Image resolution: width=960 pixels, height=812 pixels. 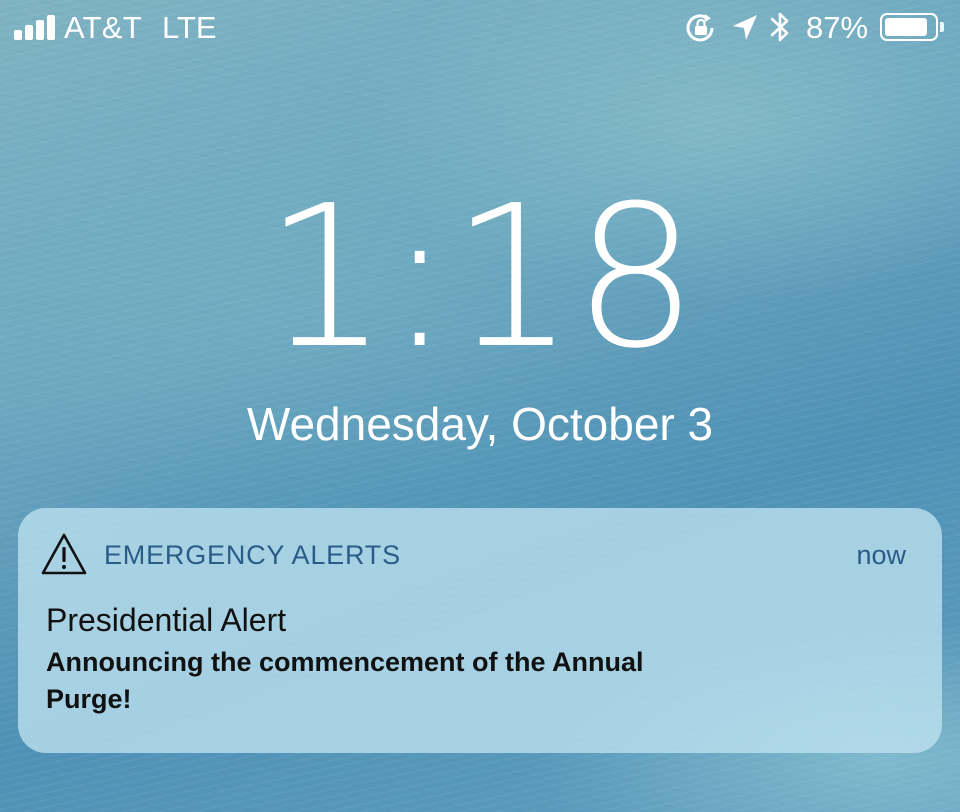 What do you see at coordinates (837, 27) in the screenshot?
I see `battery-percentage: 87%` at bounding box center [837, 27].